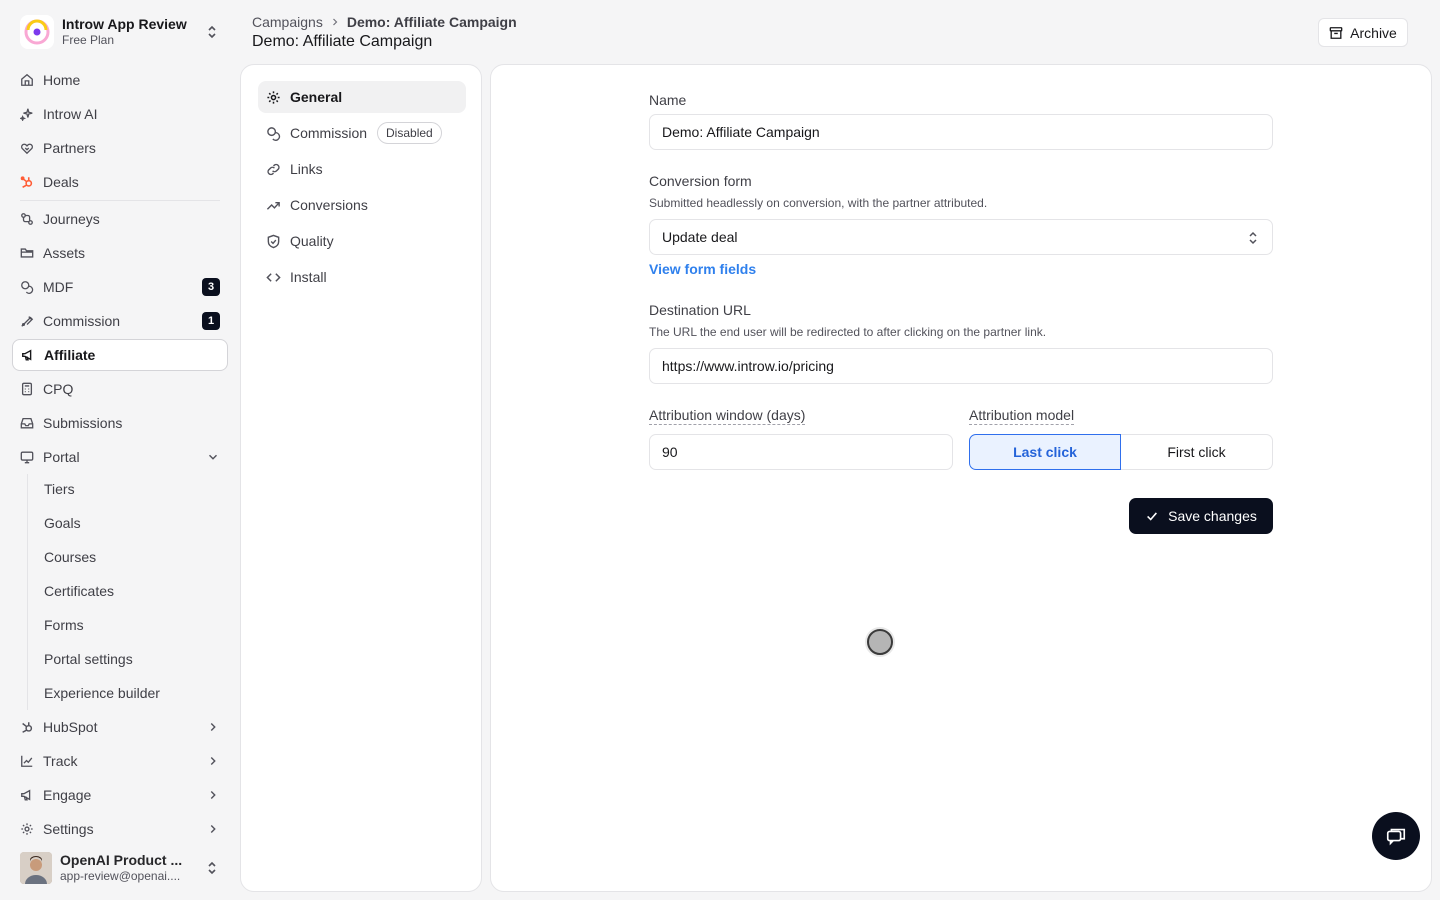  I want to click on workflow-icon, so click(27, 219).